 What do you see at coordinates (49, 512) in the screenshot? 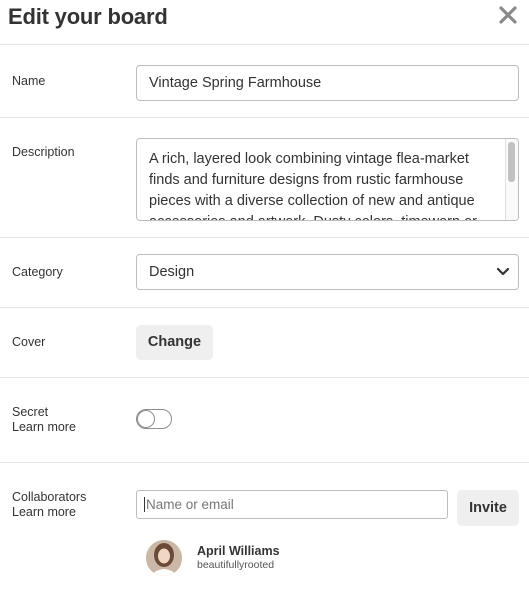
I see `collaborators-learn-more-link: Learn more` at bounding box center [49, 512].